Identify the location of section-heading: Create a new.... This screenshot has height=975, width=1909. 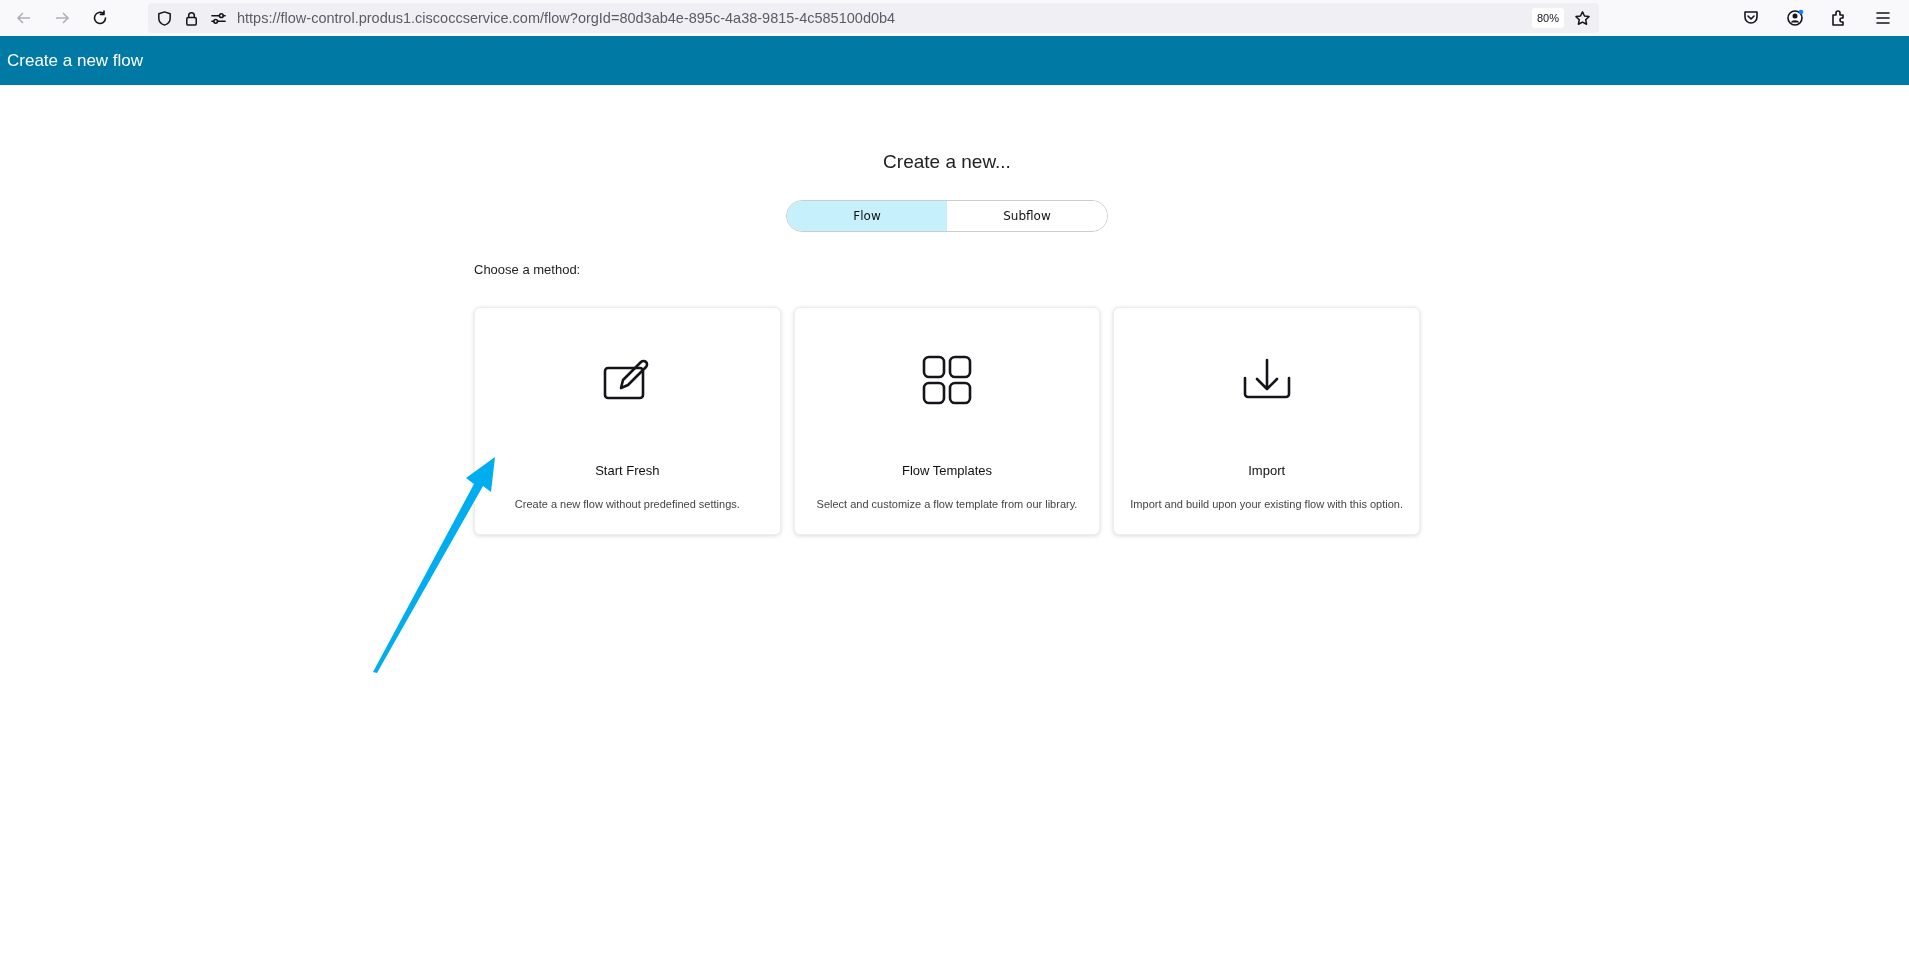
(947, 162).